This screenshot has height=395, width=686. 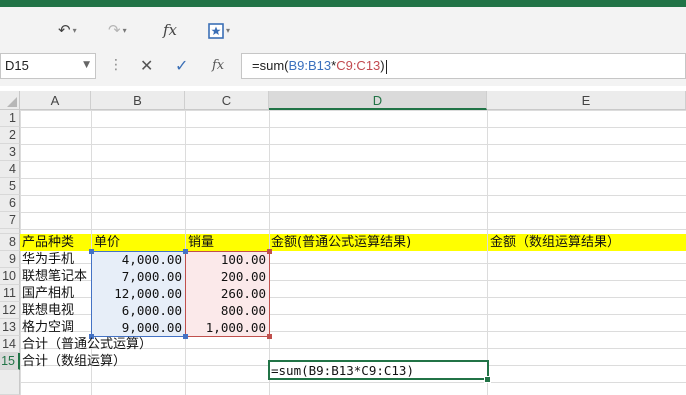 I want to click on row-header-7: 7, so click(x=10, y=220).